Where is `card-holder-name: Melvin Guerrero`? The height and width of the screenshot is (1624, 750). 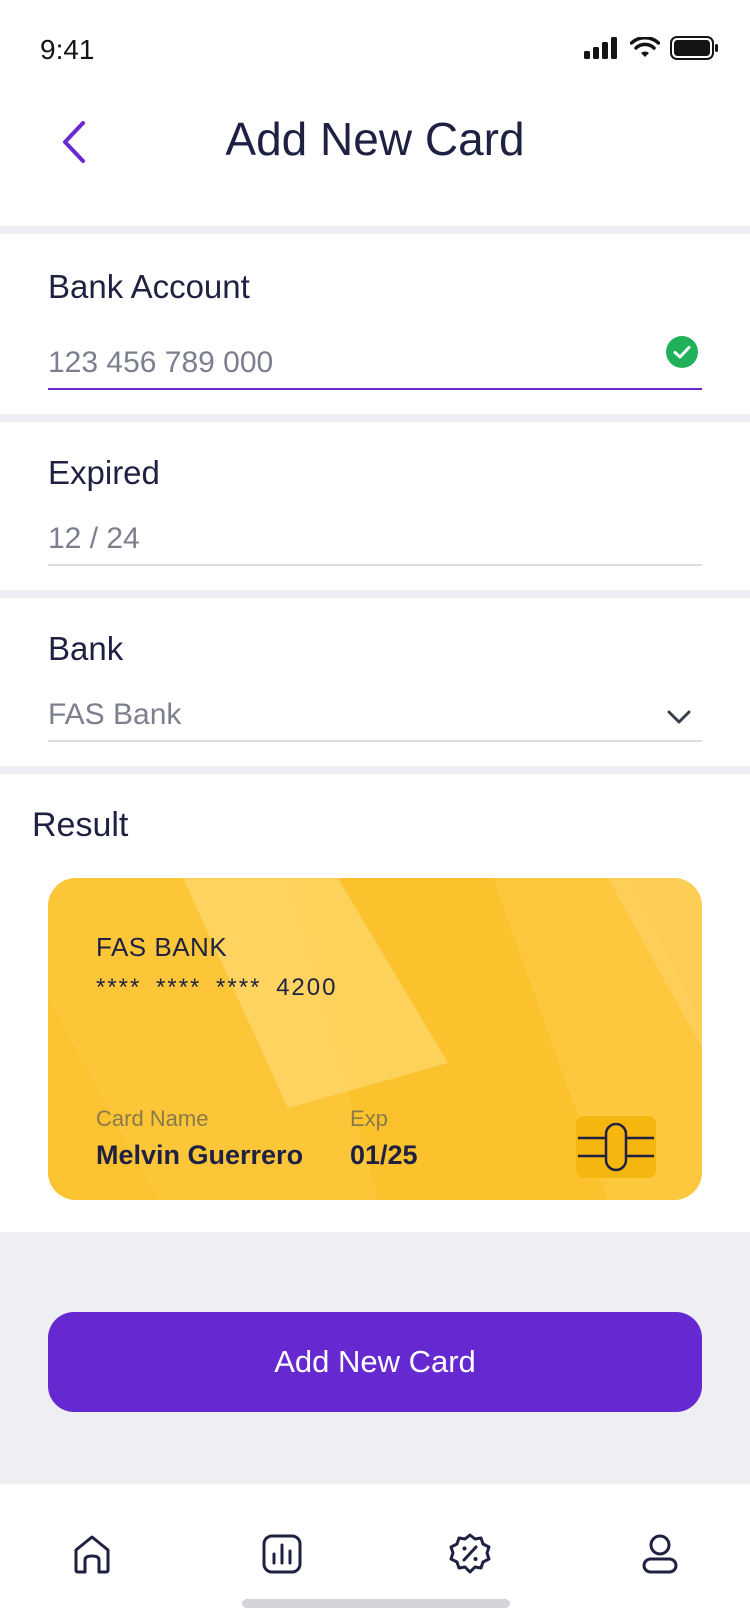 card-holder-name: Melvin Guerrero is located at coordinates (200, 1155).